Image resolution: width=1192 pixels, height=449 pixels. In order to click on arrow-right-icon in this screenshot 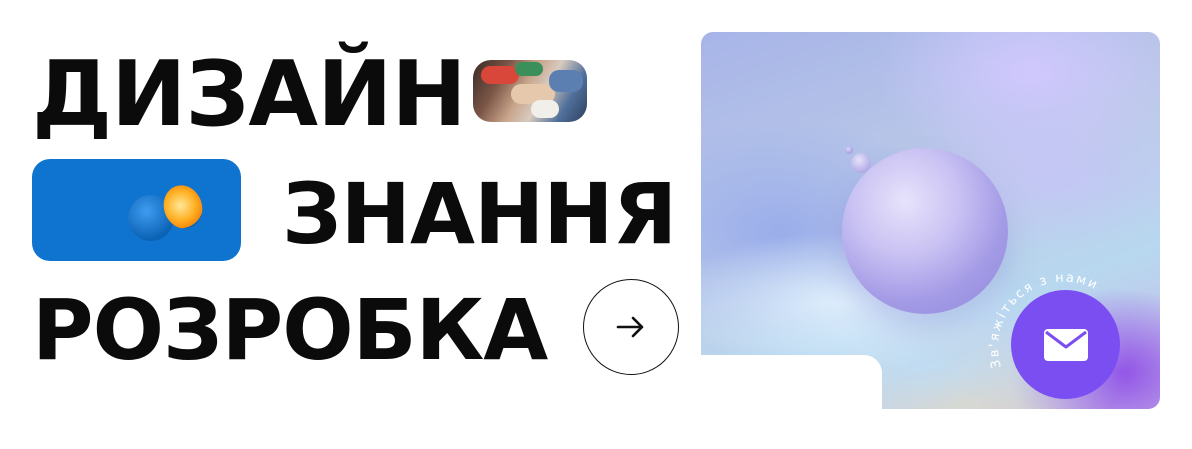, I will do `click(630, 327)`.